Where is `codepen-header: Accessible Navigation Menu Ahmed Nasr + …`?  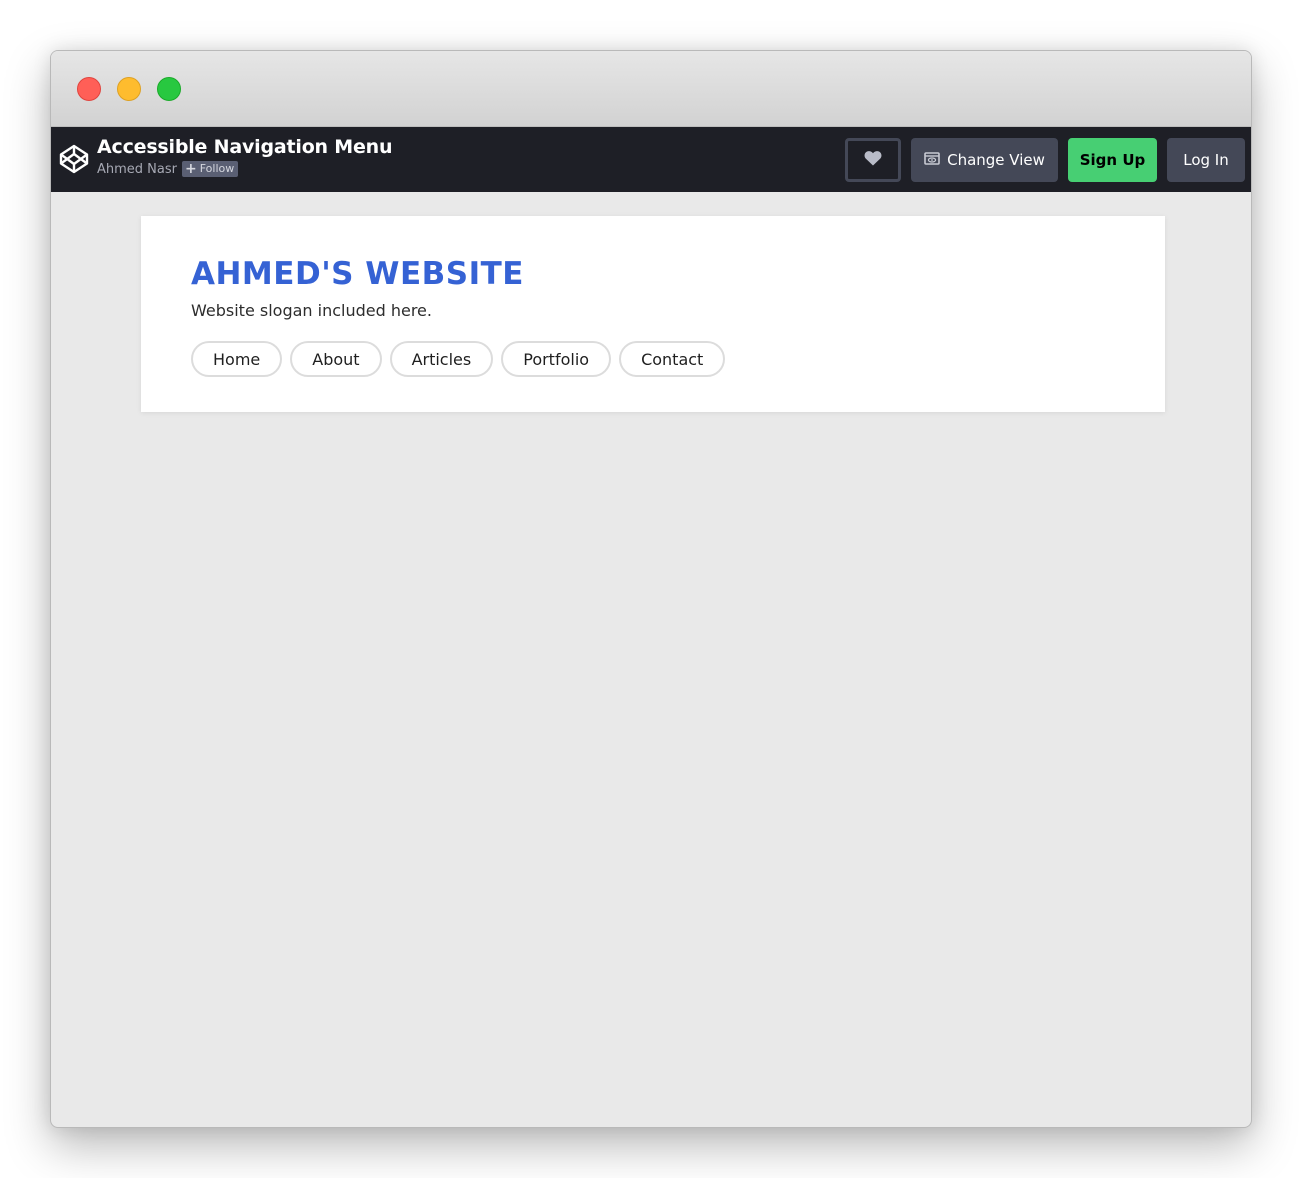
codepen-header: Accessible Navigation Menu Ahmed Nasr + … is located at coordinates (651, 159).